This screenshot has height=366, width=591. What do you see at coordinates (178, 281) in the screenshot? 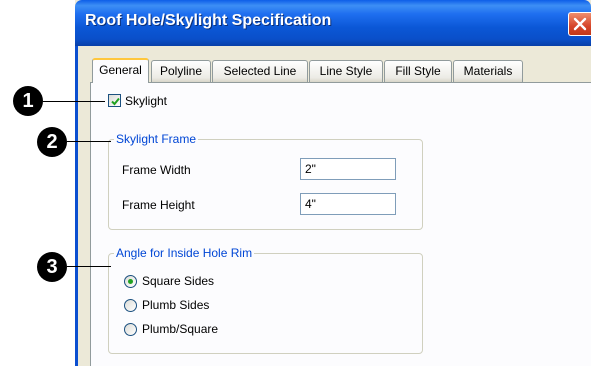
I see `radio-label-square-sides: Square Sides` at bounding box center [178, 281].